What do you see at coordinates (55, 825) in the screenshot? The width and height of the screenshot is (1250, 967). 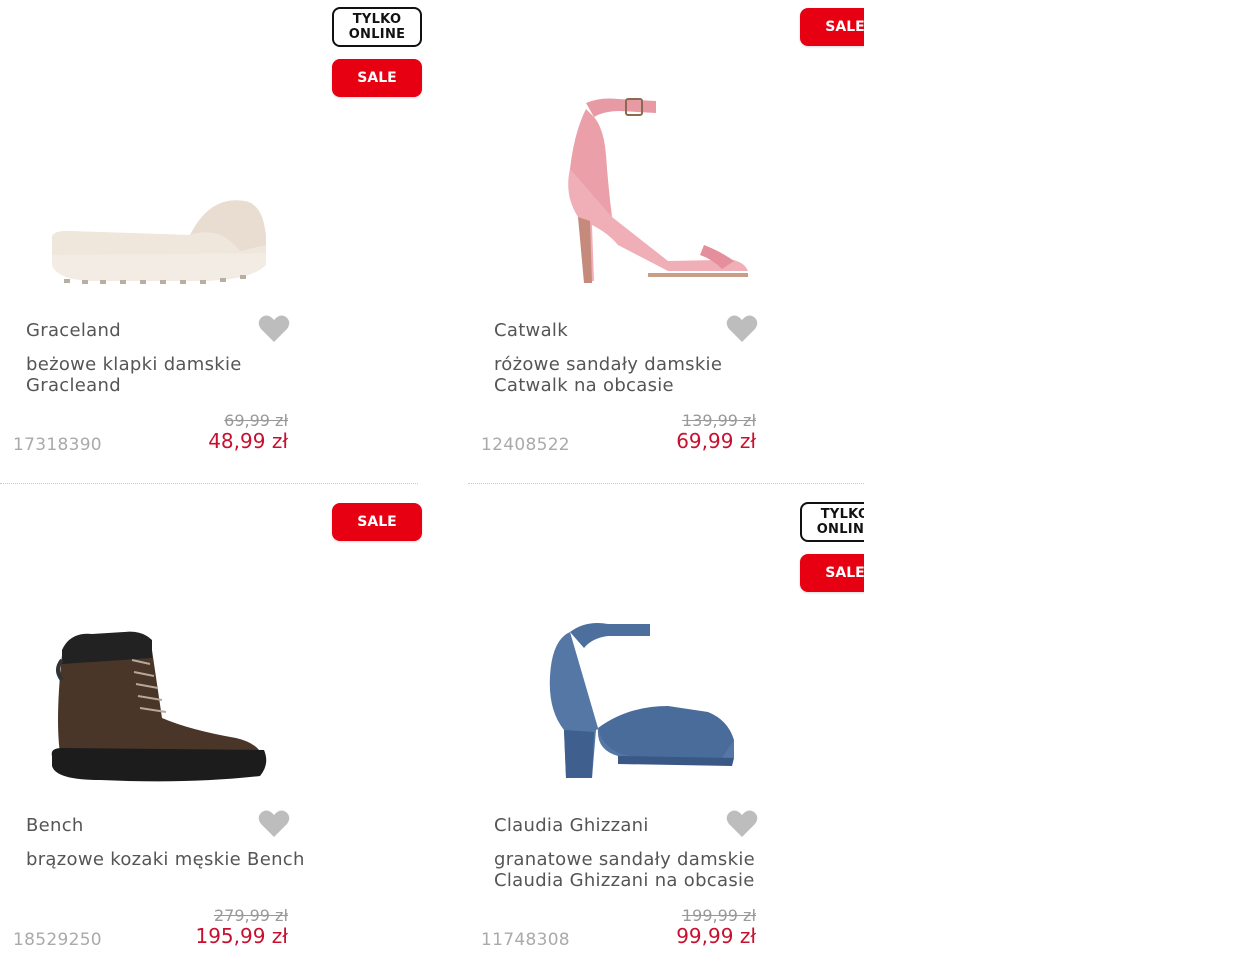 I see `product-brand: Bench` at bounding box center [55, 825].